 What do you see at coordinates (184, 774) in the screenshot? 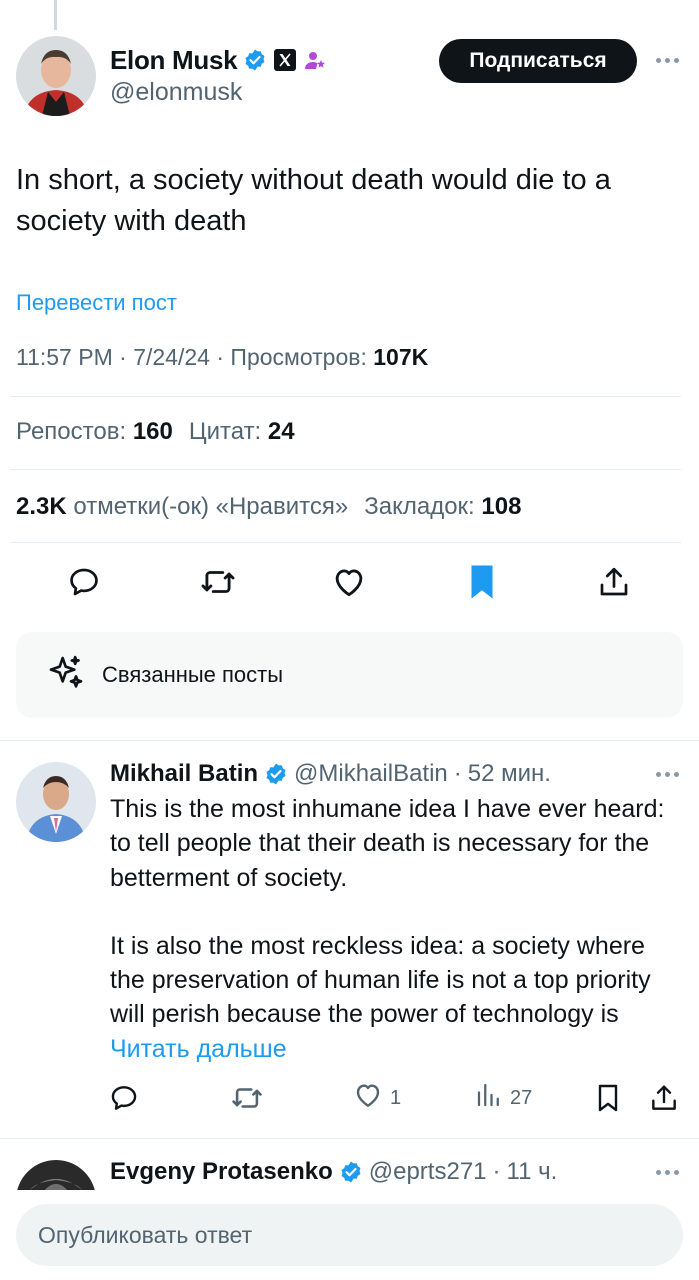
I see `reply-author-name: Mikhail Batin` at bounding box center [184, 774].